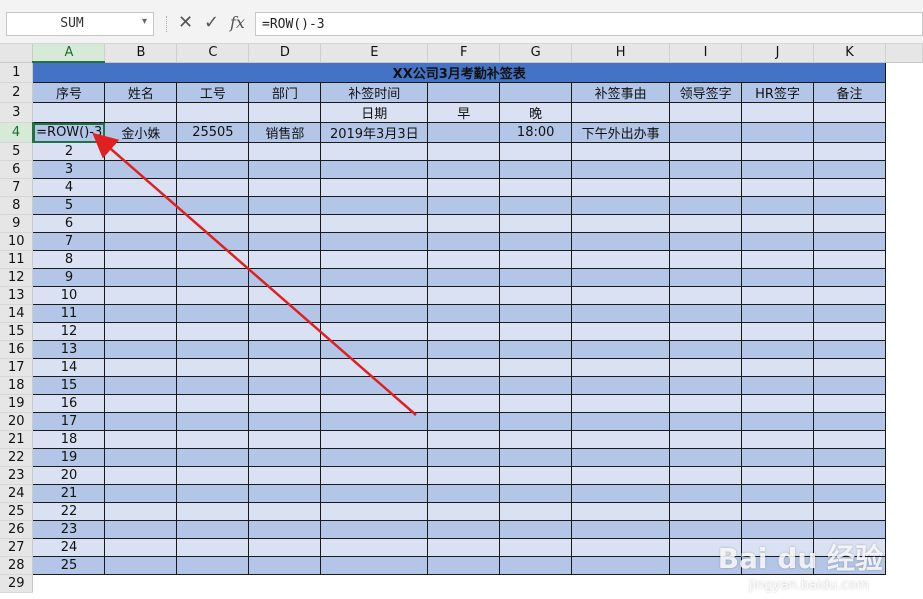 This screenshot has width=923, height=599. What do you see at coordinates (17, 295) in the screenshot?
I see `row-header: 13` at bounding box center [17, 295].